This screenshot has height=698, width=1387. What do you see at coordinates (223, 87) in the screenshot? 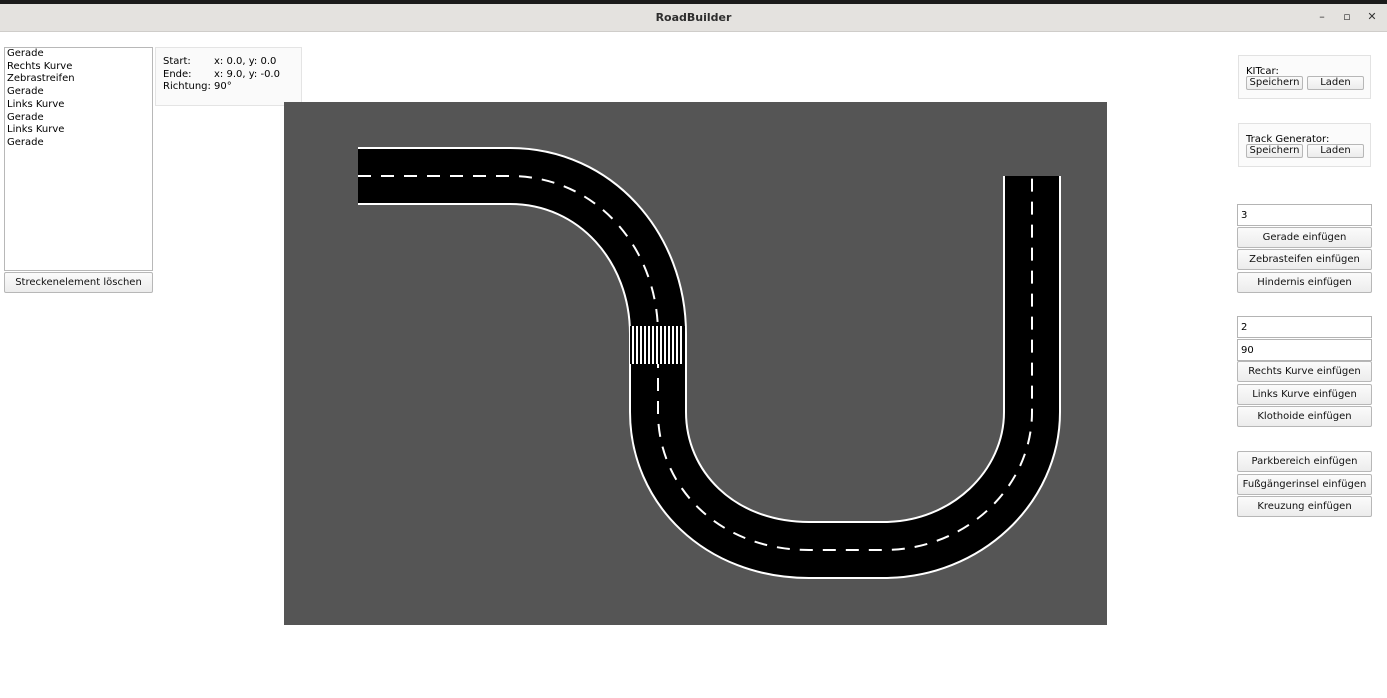
I see `direction-value: 90°` at bounding box center [223, 87].